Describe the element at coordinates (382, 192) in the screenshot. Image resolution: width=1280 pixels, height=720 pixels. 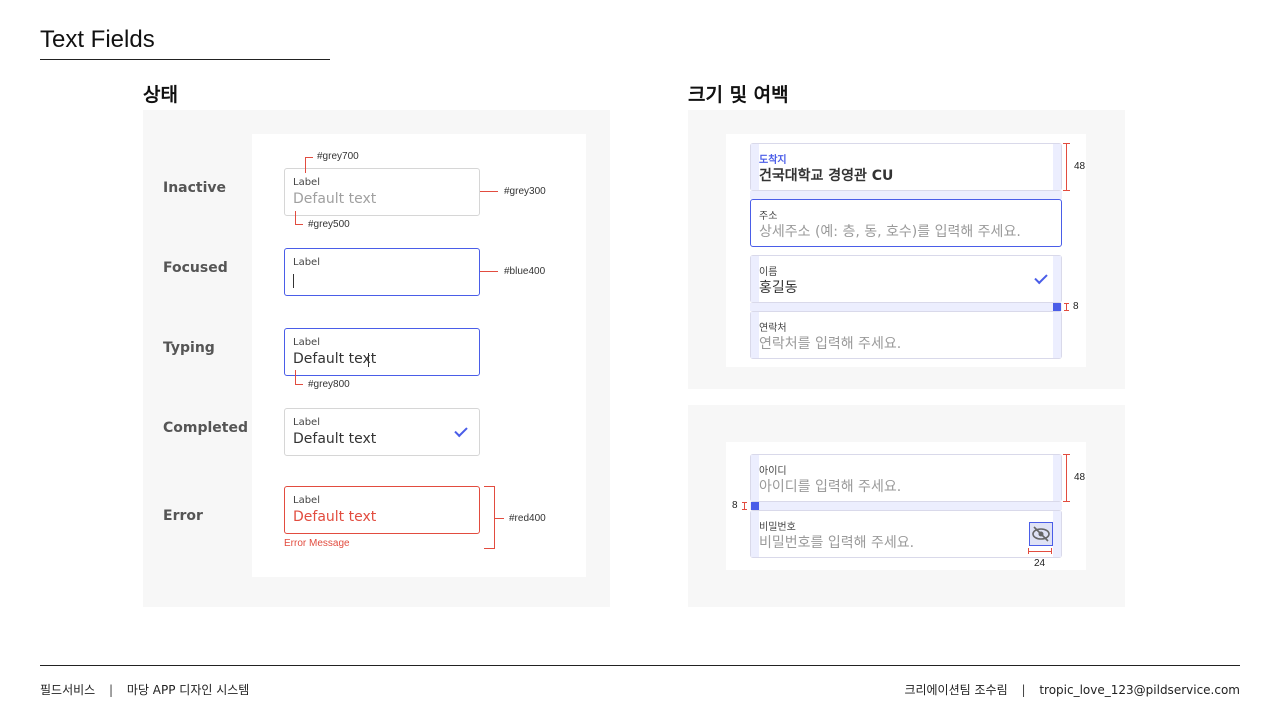
I see `inactive-text-field: Label Default text` at that location.